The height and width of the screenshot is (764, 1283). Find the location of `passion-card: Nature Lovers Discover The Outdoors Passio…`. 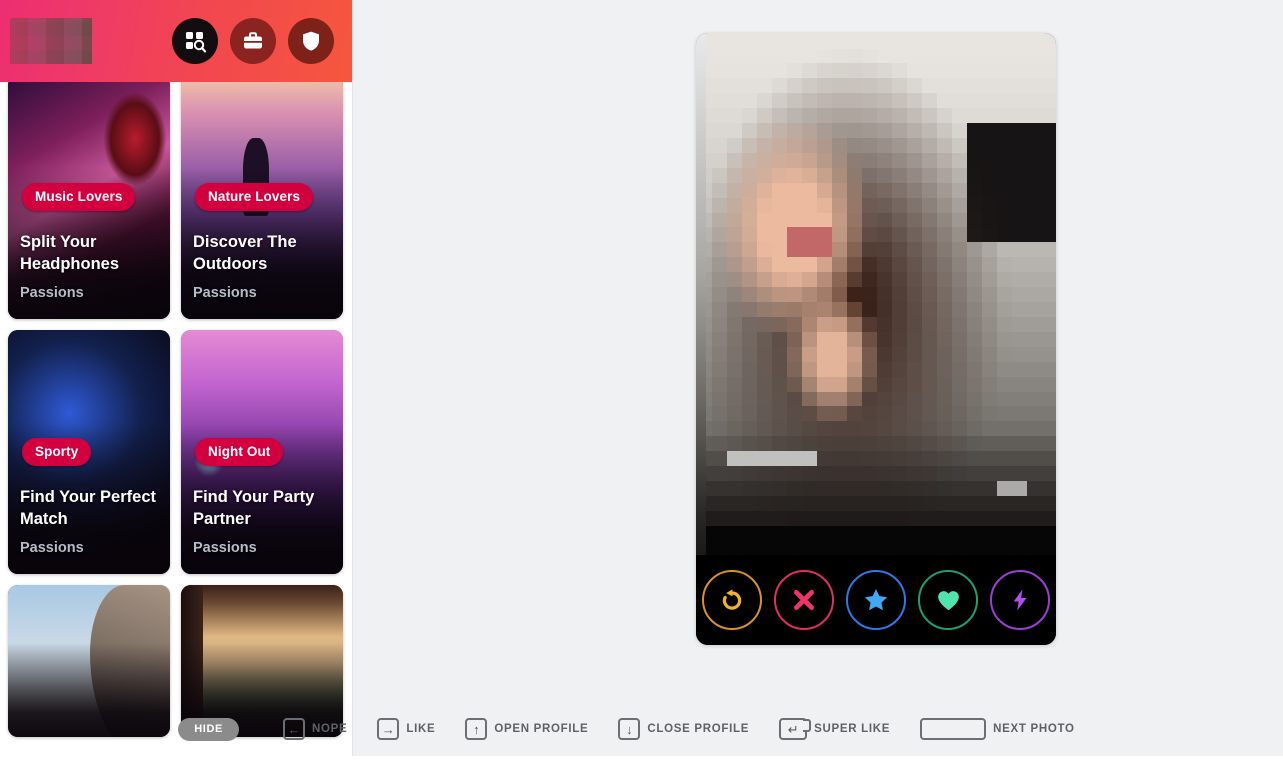

passion-card: Nature Lovers Discover The Outdoors Passio… is located at coordinates (262, 197).